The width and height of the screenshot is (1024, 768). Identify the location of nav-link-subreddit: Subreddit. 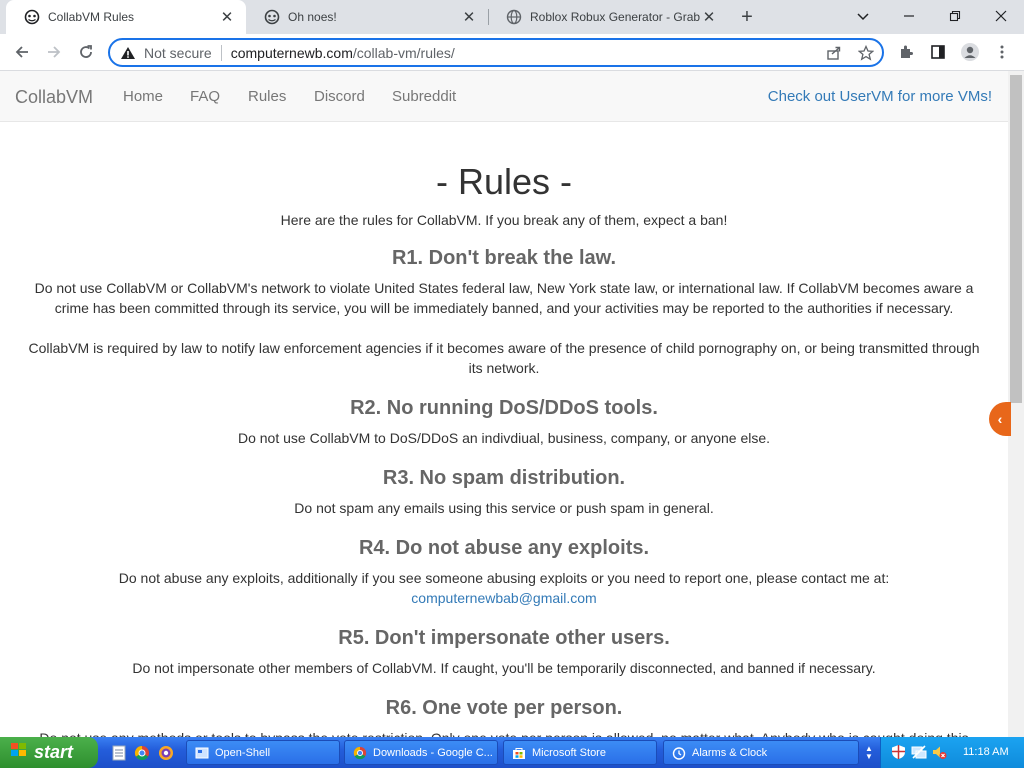
(424, 96).